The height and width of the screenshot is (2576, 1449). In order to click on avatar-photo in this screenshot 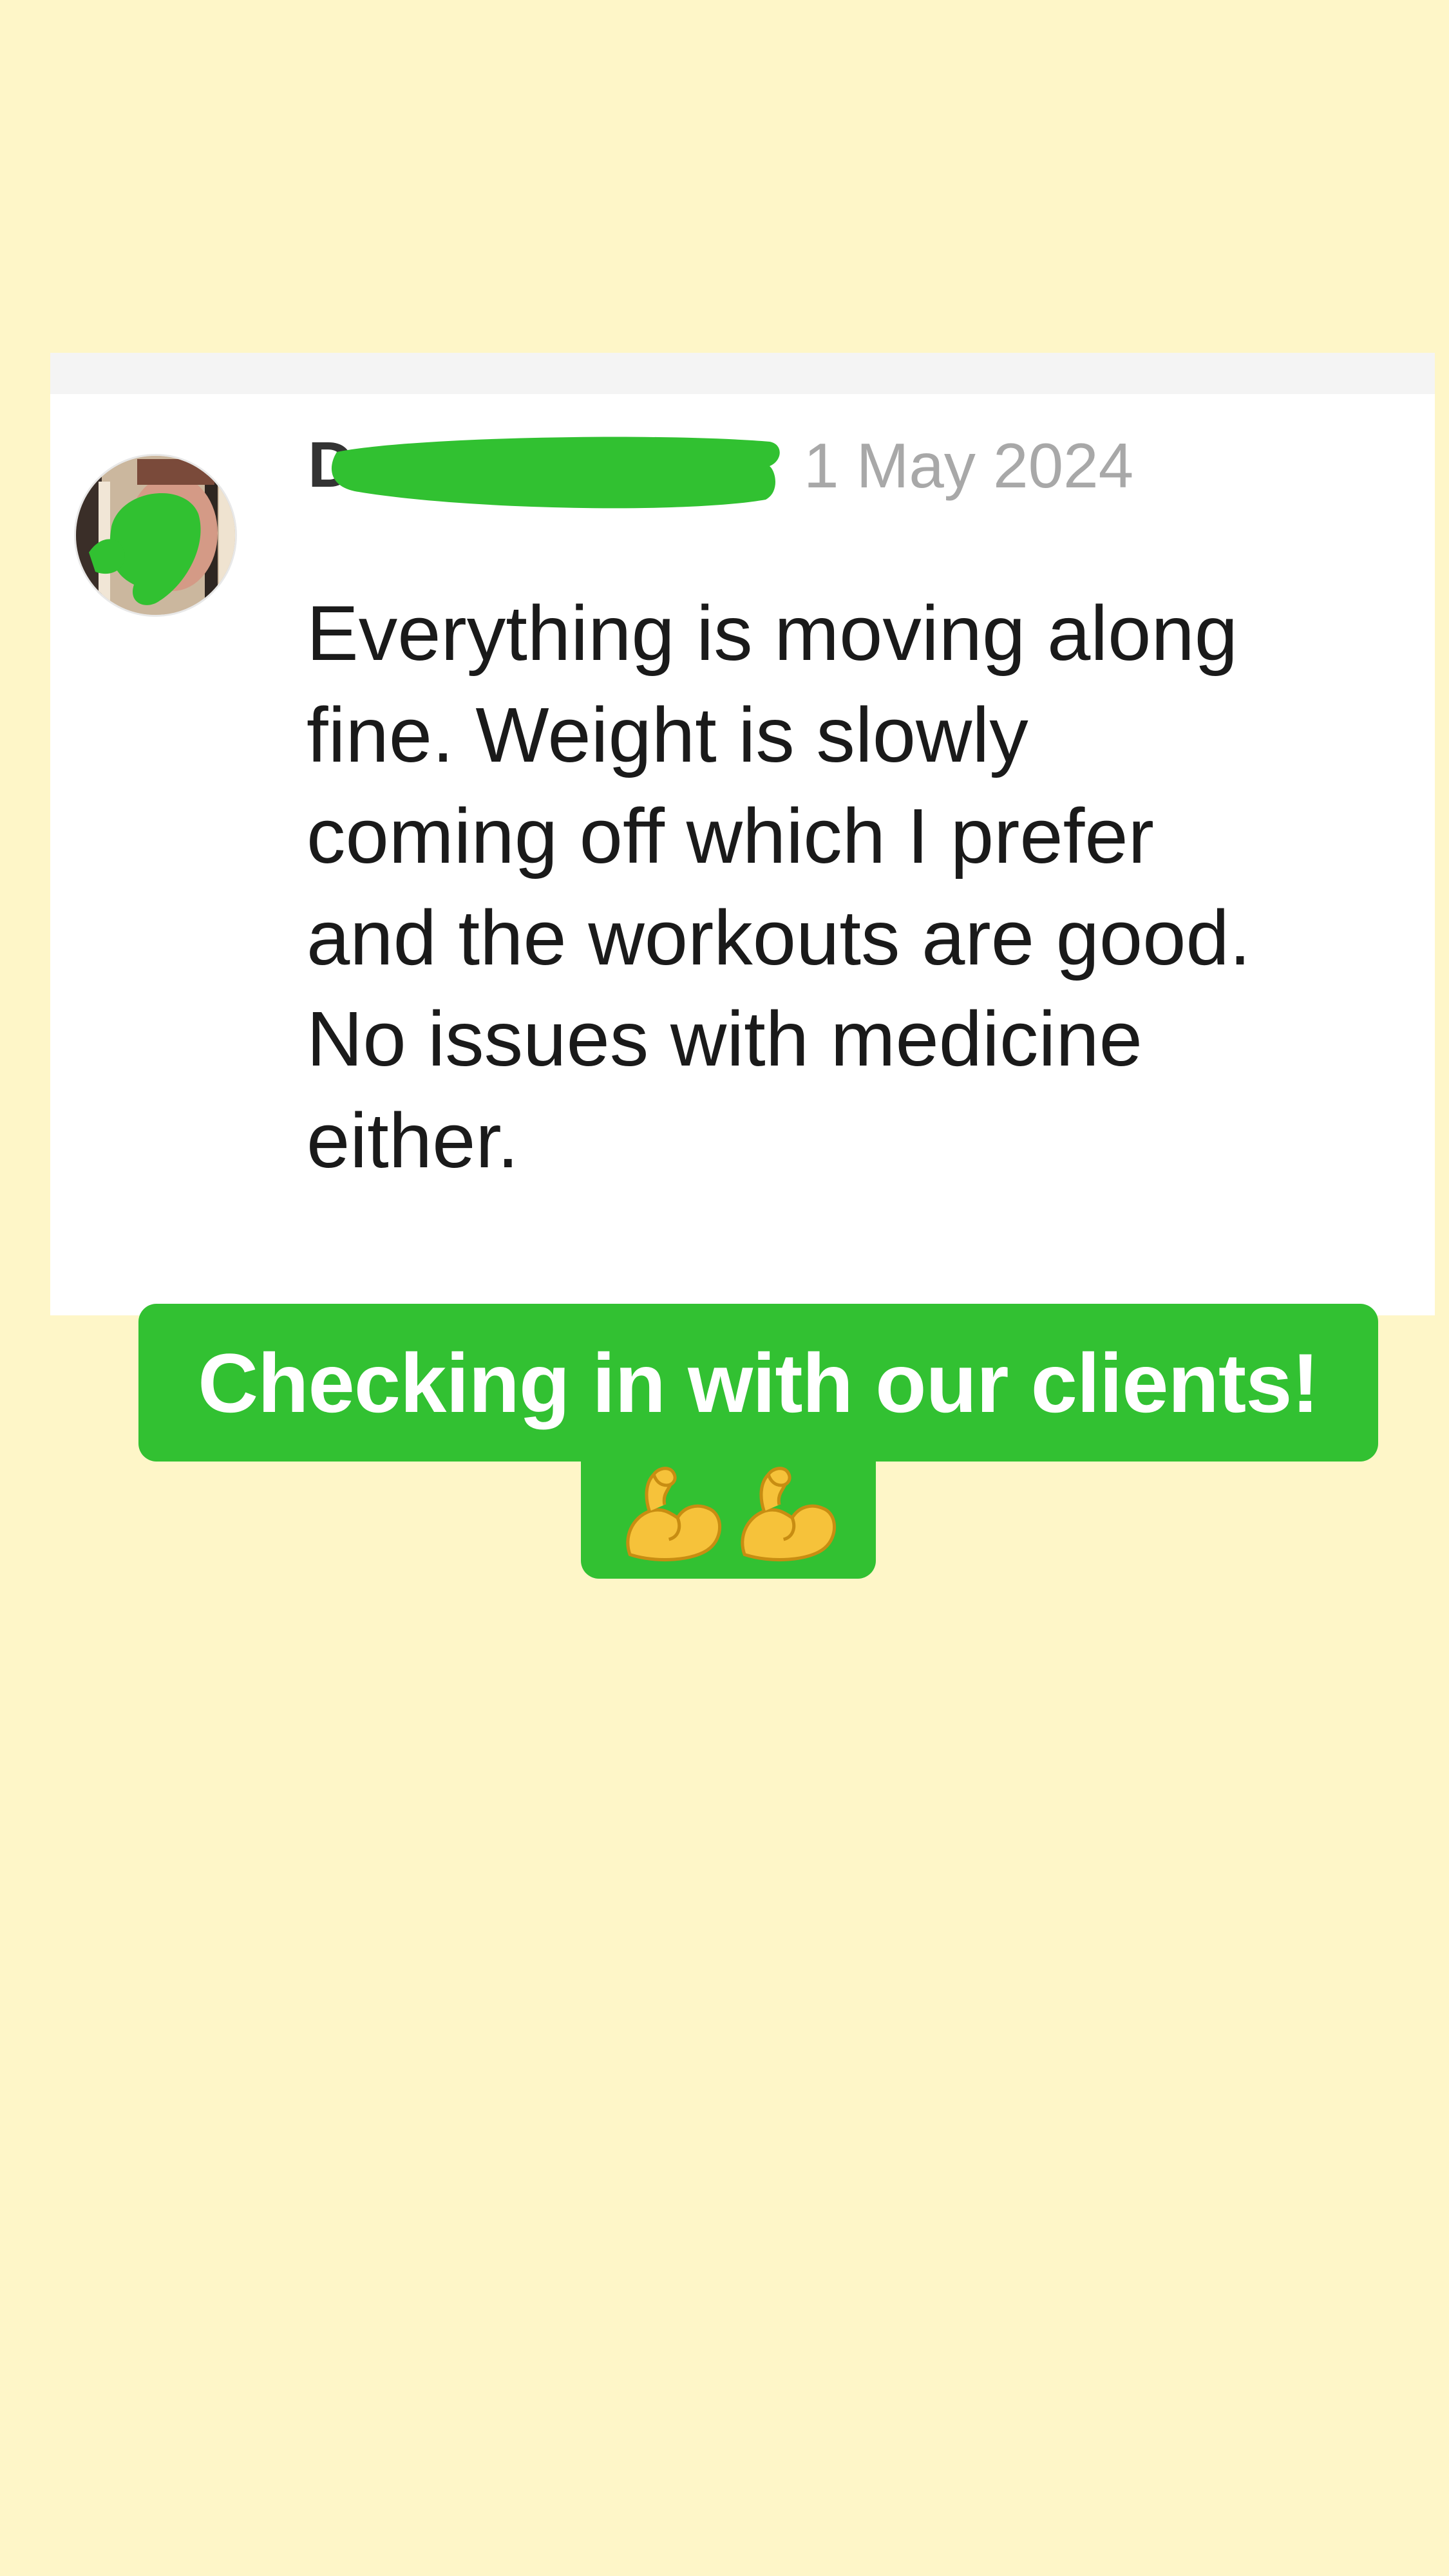, I will do `click(155, 535)`.